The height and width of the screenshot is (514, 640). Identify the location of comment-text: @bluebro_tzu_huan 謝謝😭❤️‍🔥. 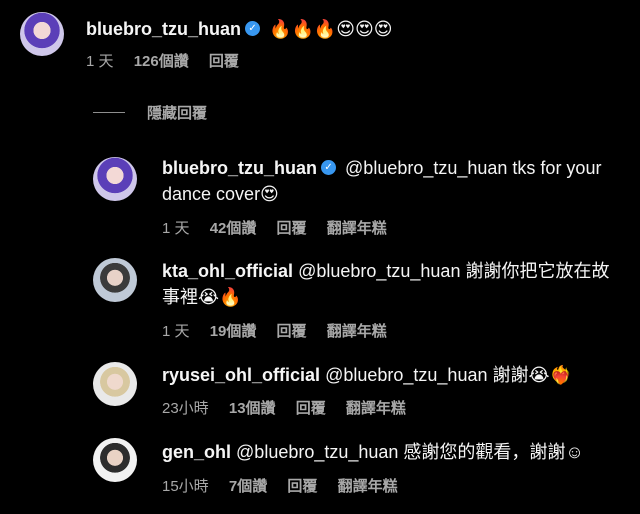
(448, 375).